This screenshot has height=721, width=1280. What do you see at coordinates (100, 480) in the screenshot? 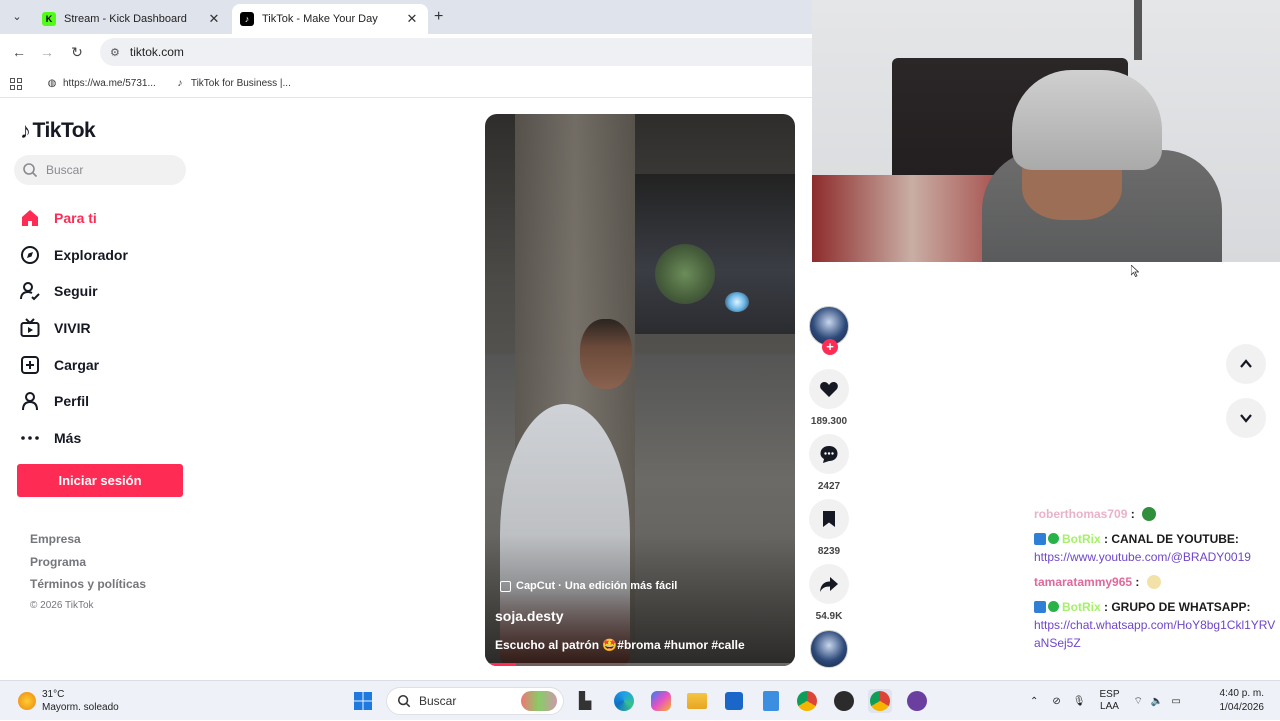
I see `login-button: Iniciar sesión` at bounding box center [100, 480].